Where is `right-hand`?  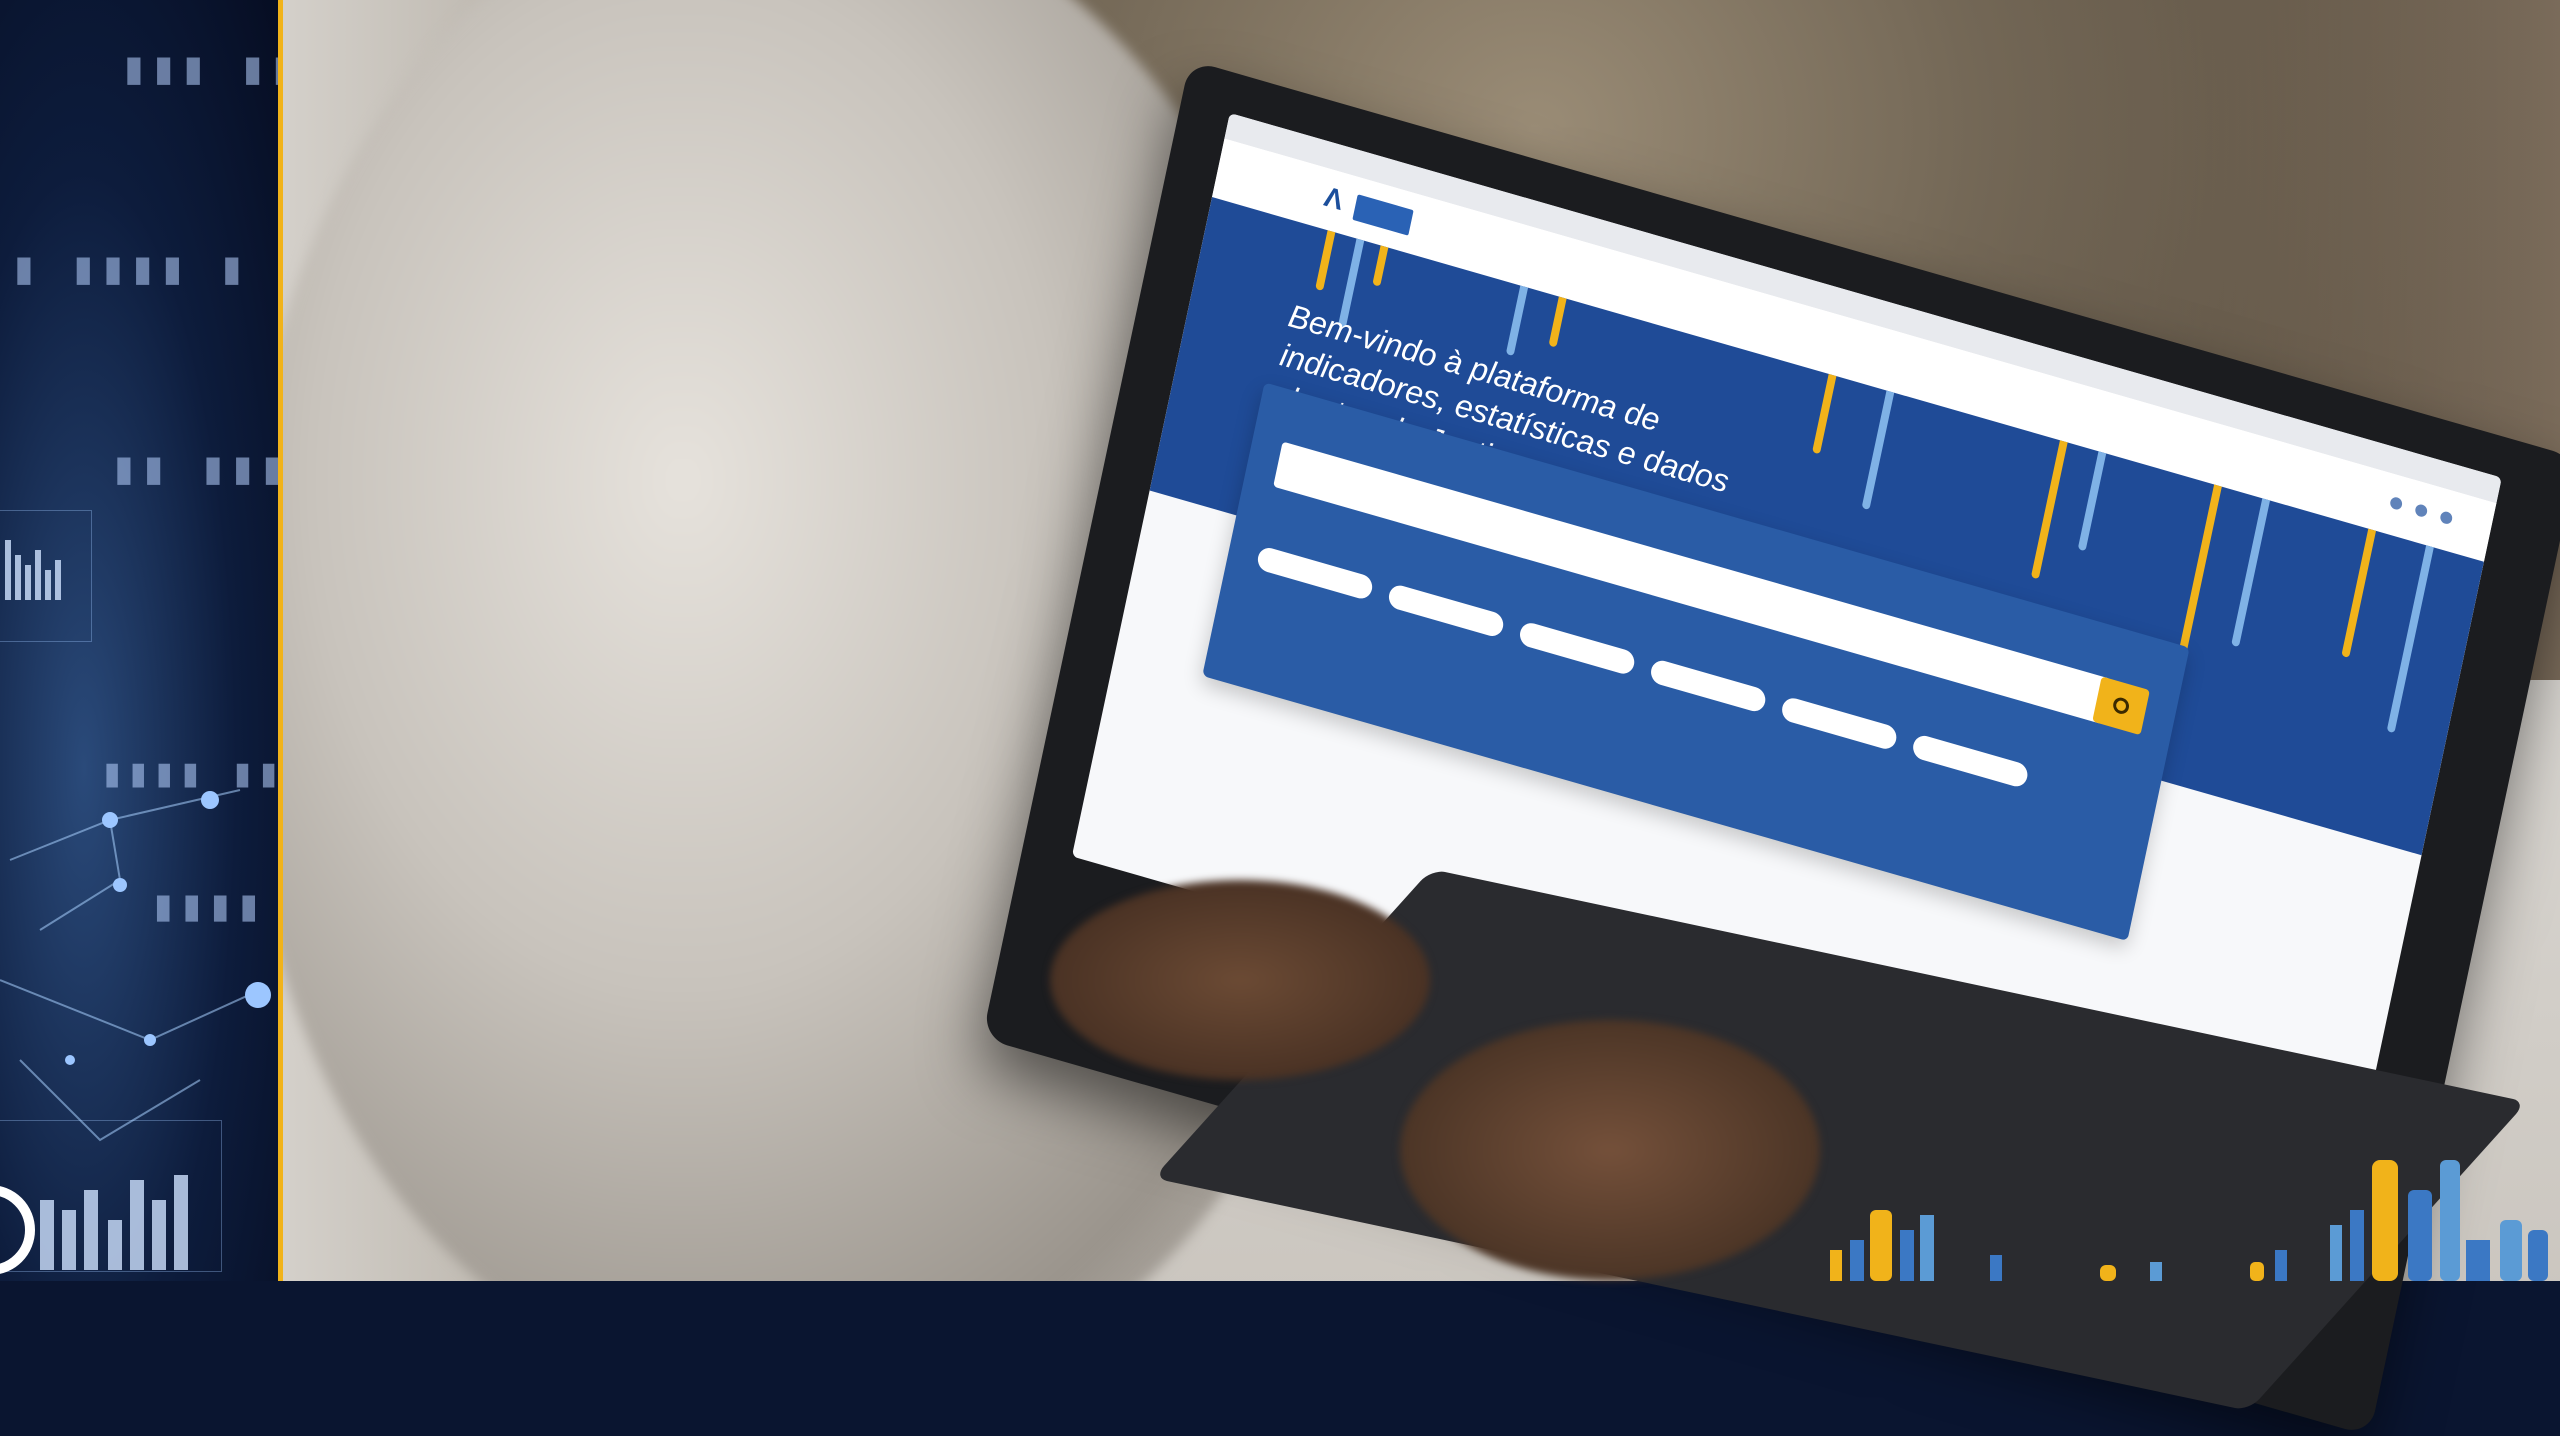 right-hand is located at coordinates (1610, 1150).